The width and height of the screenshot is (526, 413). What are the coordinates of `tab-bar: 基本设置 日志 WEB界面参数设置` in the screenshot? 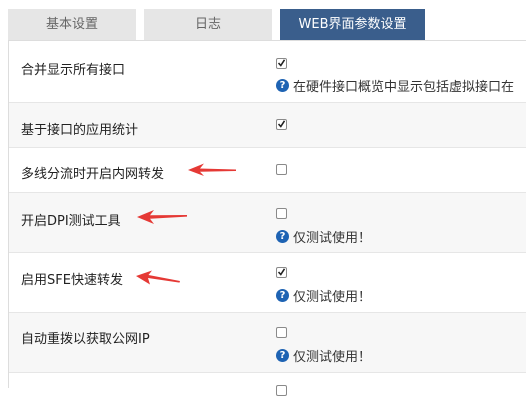 It's located at (263, 20).